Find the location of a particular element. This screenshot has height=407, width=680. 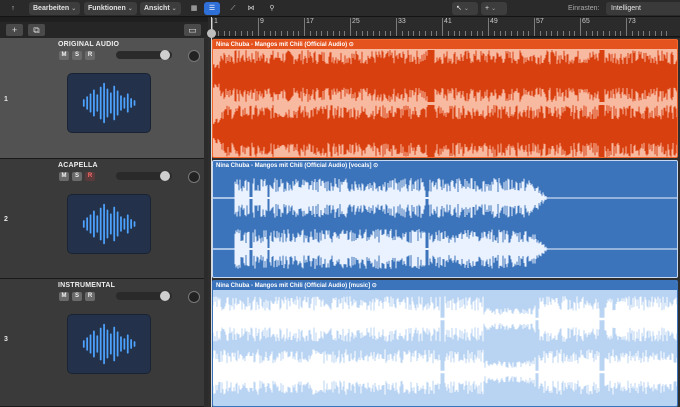

edit-menu-button: Bearbeiten ⌄ is located at coordinates (55, 8).